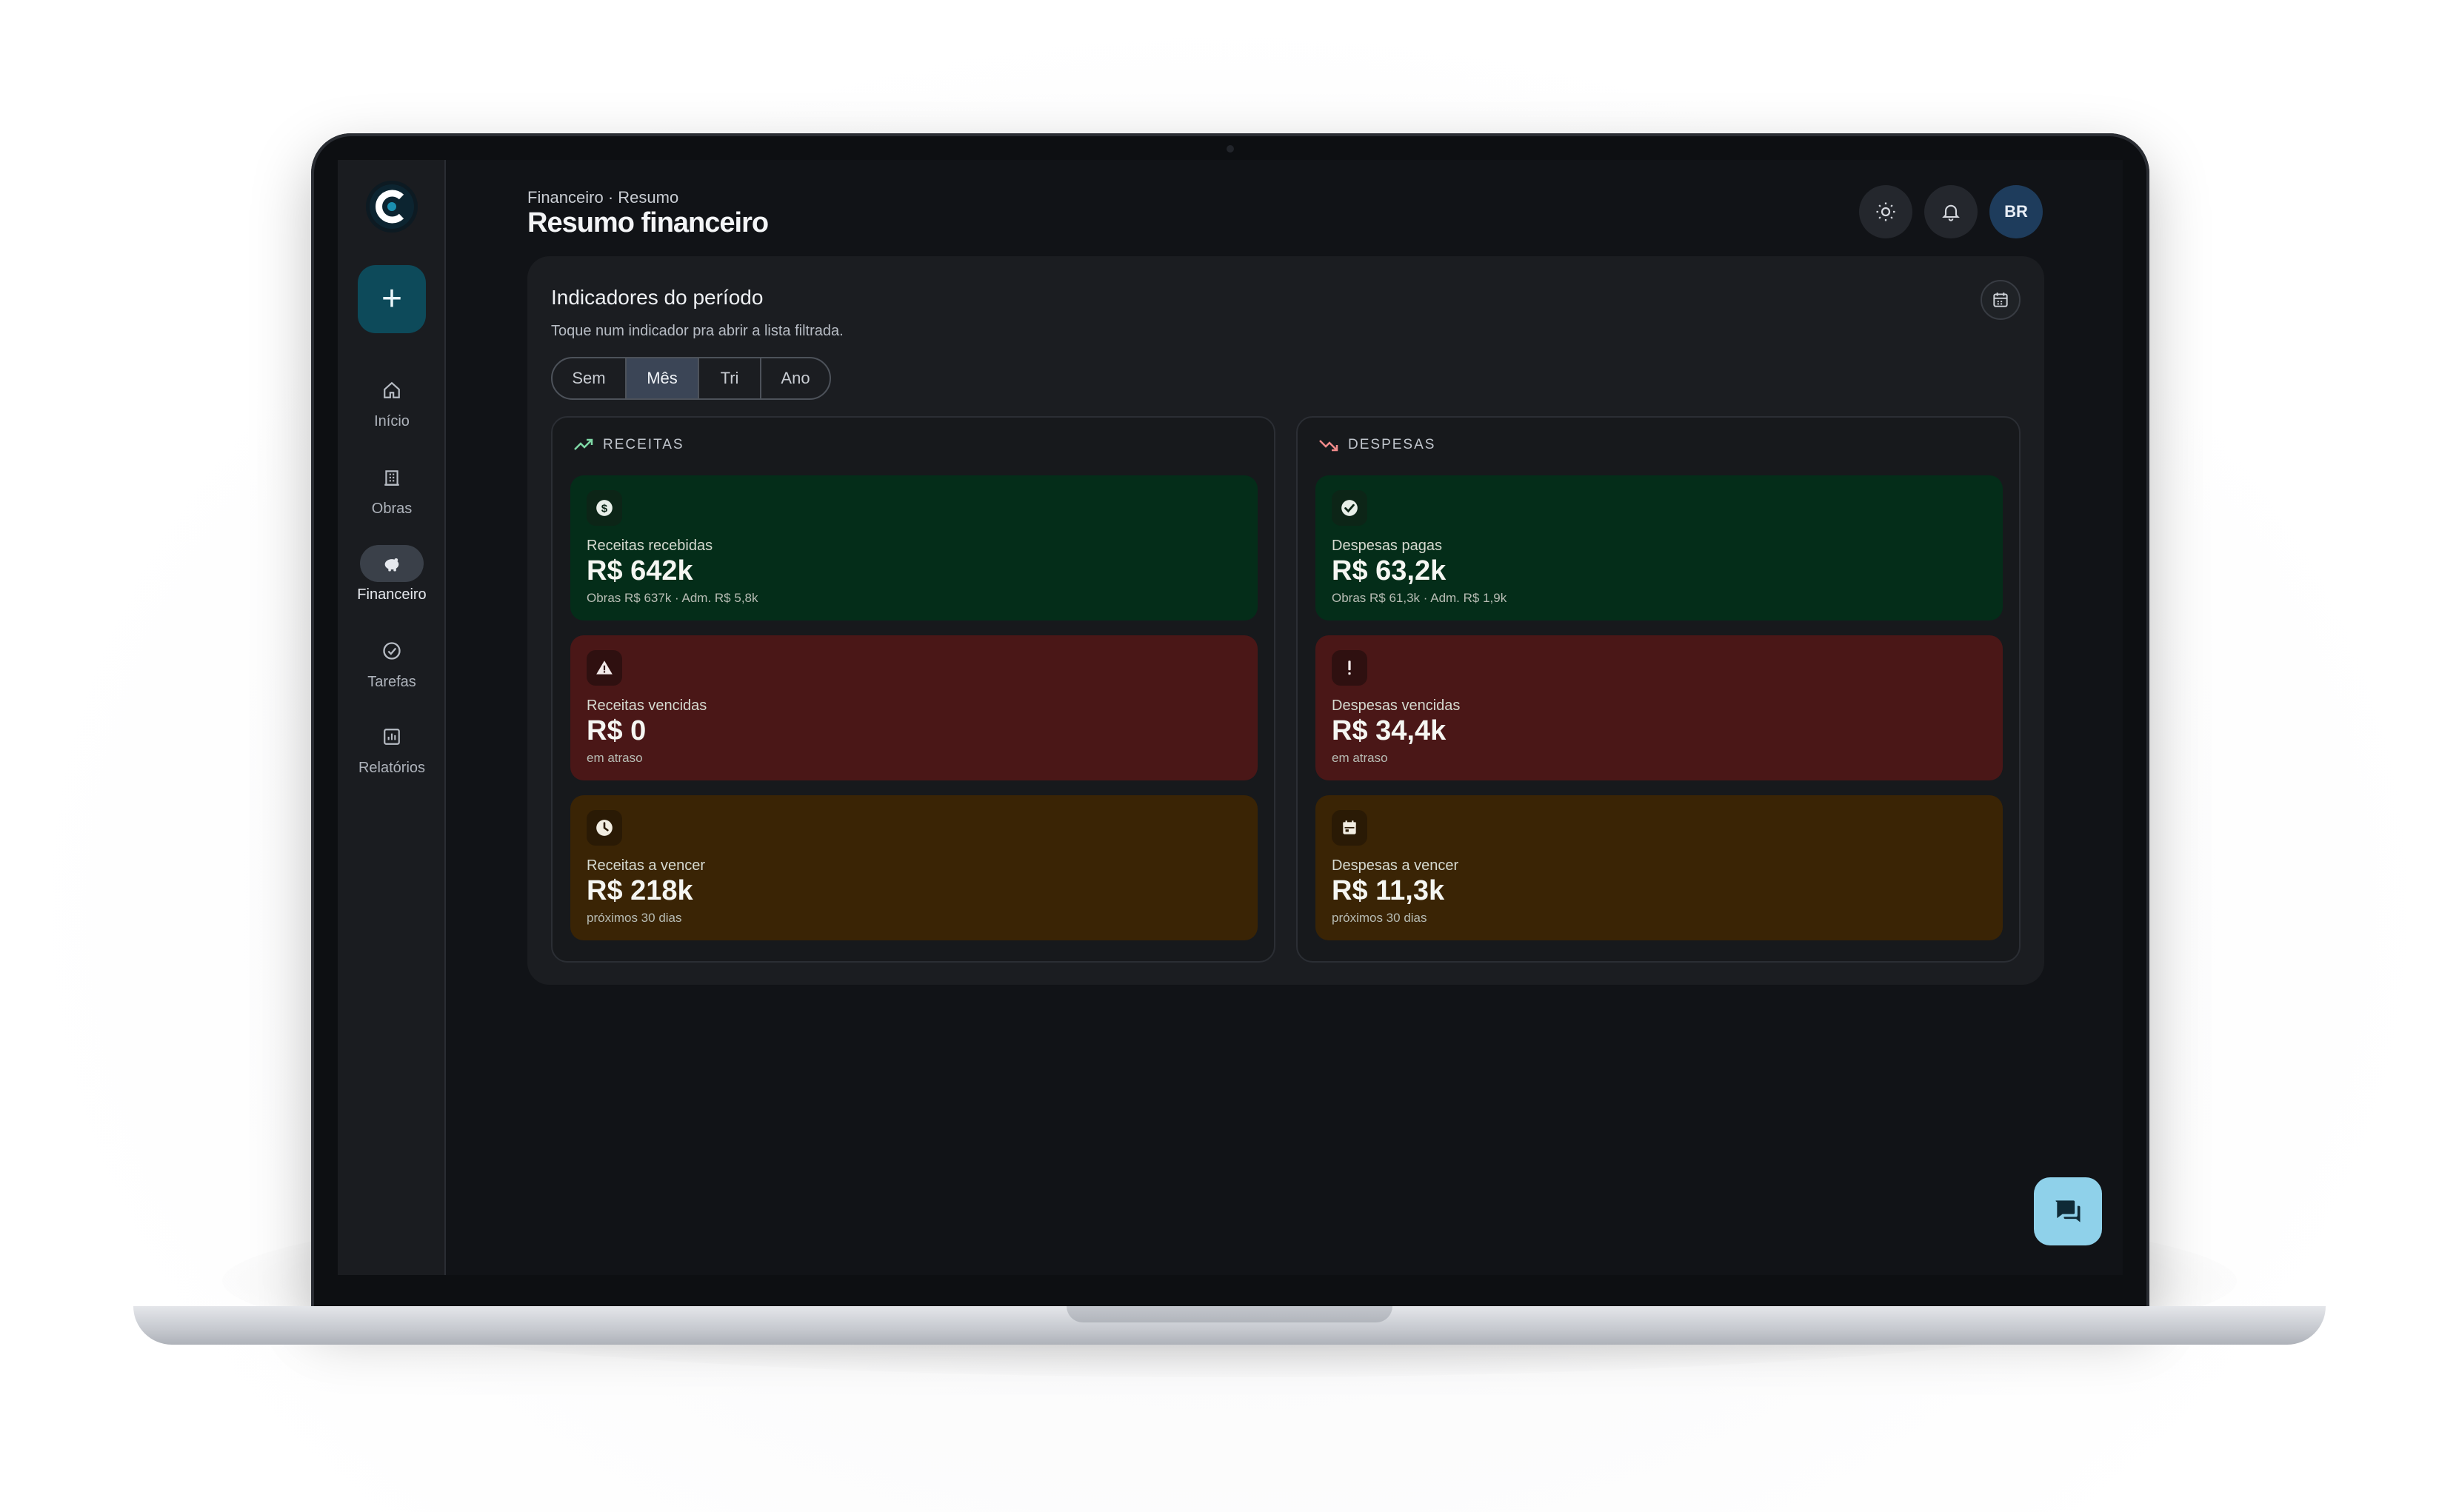  What do you see at coordinates (617, 730) in the screenshot?
I see `card-value: R$ 0` at bounding box center [617, 730].